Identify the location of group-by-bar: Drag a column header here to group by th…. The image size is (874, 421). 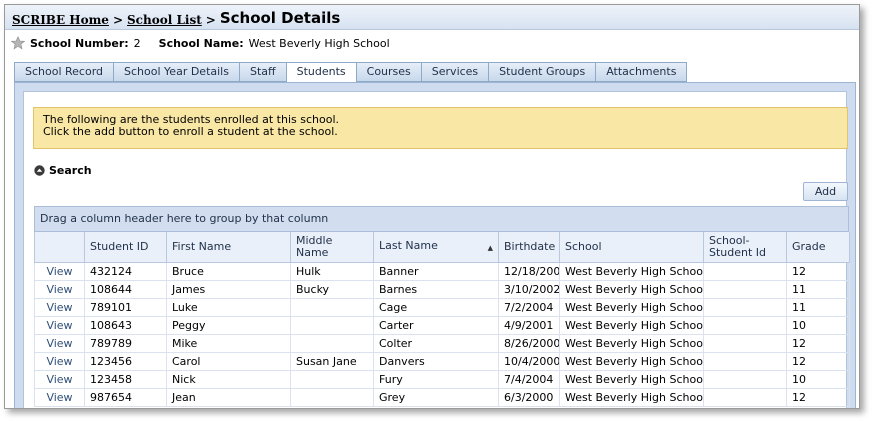
(441, 219).